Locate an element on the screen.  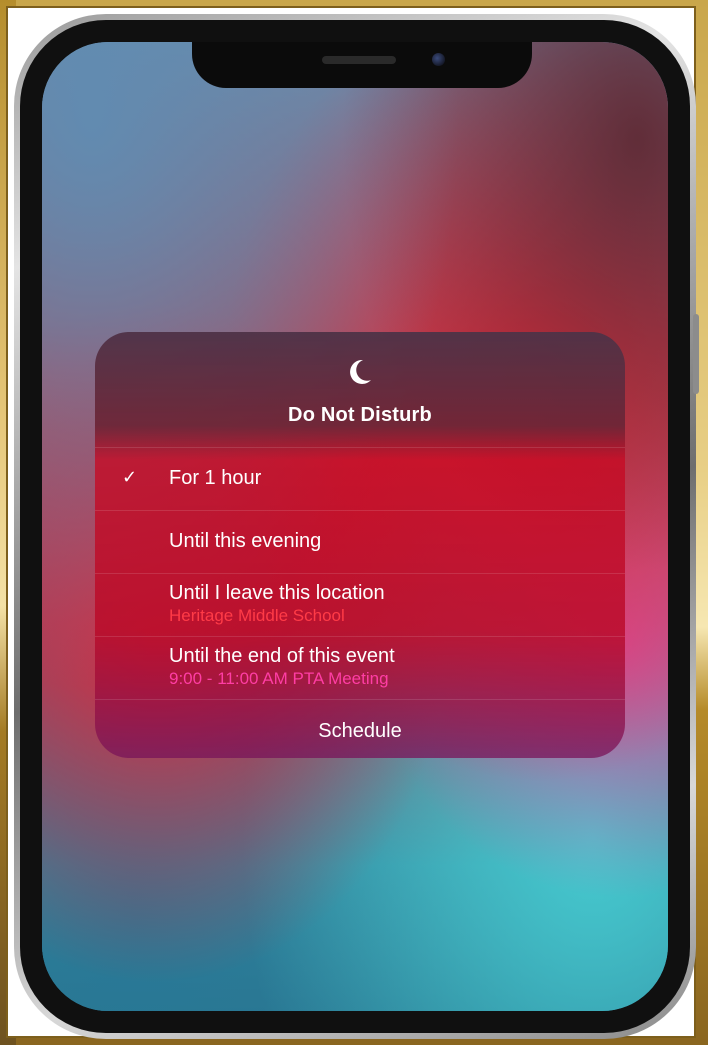
front-camera is located at coordinates (438, 59).